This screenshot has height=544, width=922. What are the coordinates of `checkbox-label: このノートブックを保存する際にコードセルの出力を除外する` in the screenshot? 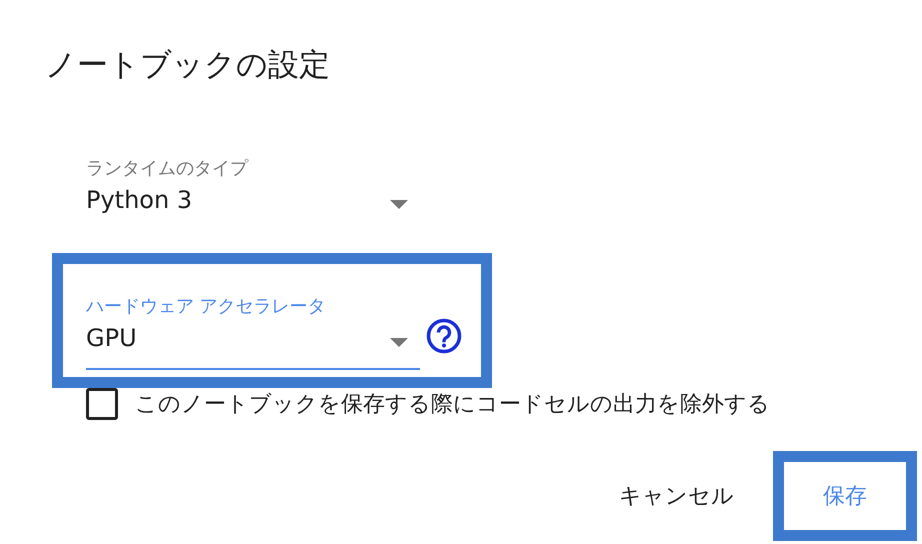 It's located at (452, 405).